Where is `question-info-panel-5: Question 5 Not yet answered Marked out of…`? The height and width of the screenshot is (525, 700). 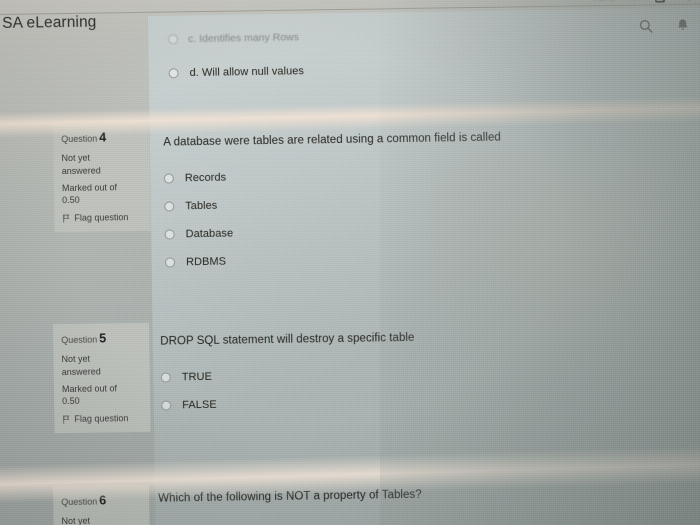 question-info-panel-5: Question 5 Not yet answered Marked out of… is located at coordinates (101, 378).